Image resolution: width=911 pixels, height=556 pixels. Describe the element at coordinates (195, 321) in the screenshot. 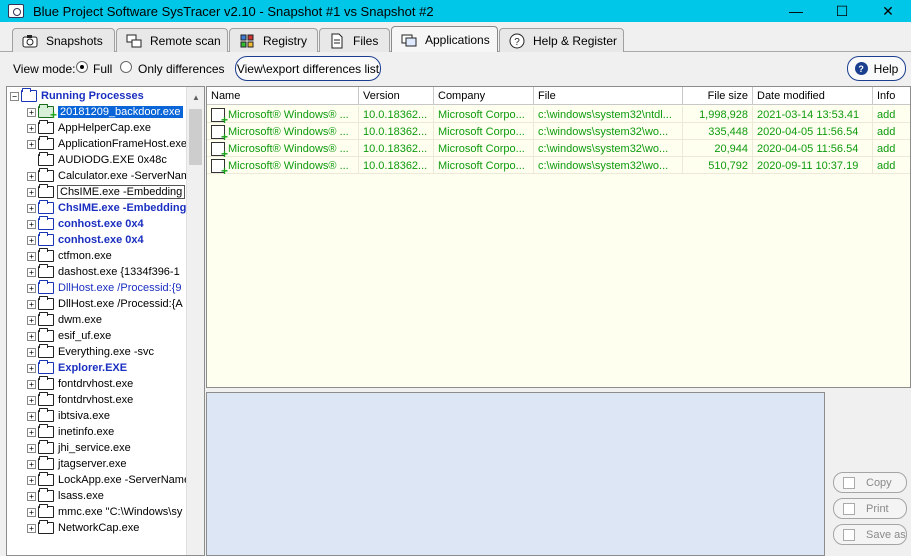

I see `tree-scrollbar: ▲` at that location.